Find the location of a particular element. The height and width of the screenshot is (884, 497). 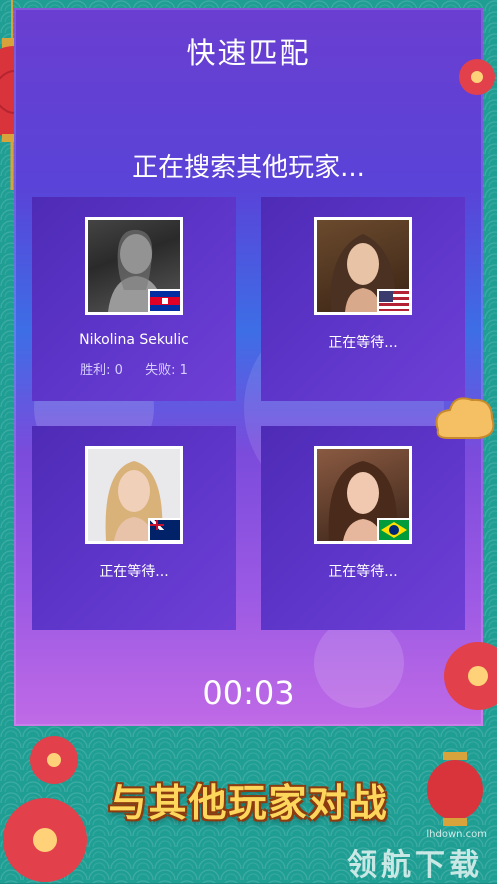

player-stats: 胜利: 0 失败: 1 is located at coordinates (134, 368).